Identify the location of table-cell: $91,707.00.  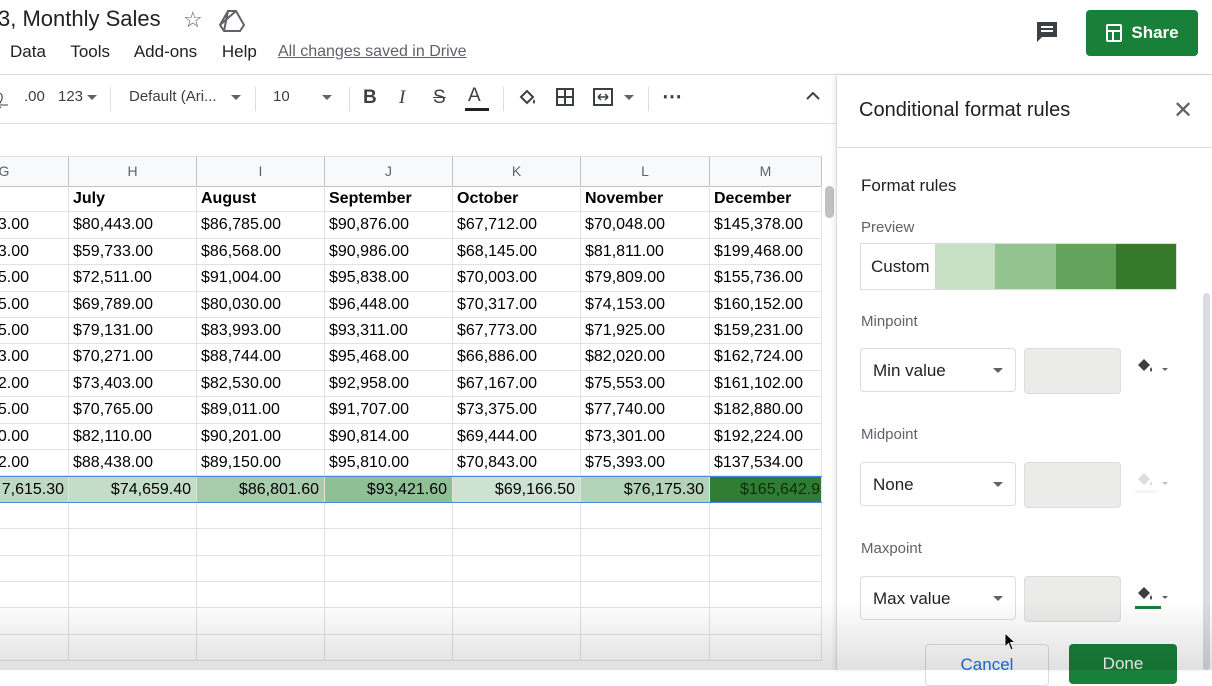
(389, 410).